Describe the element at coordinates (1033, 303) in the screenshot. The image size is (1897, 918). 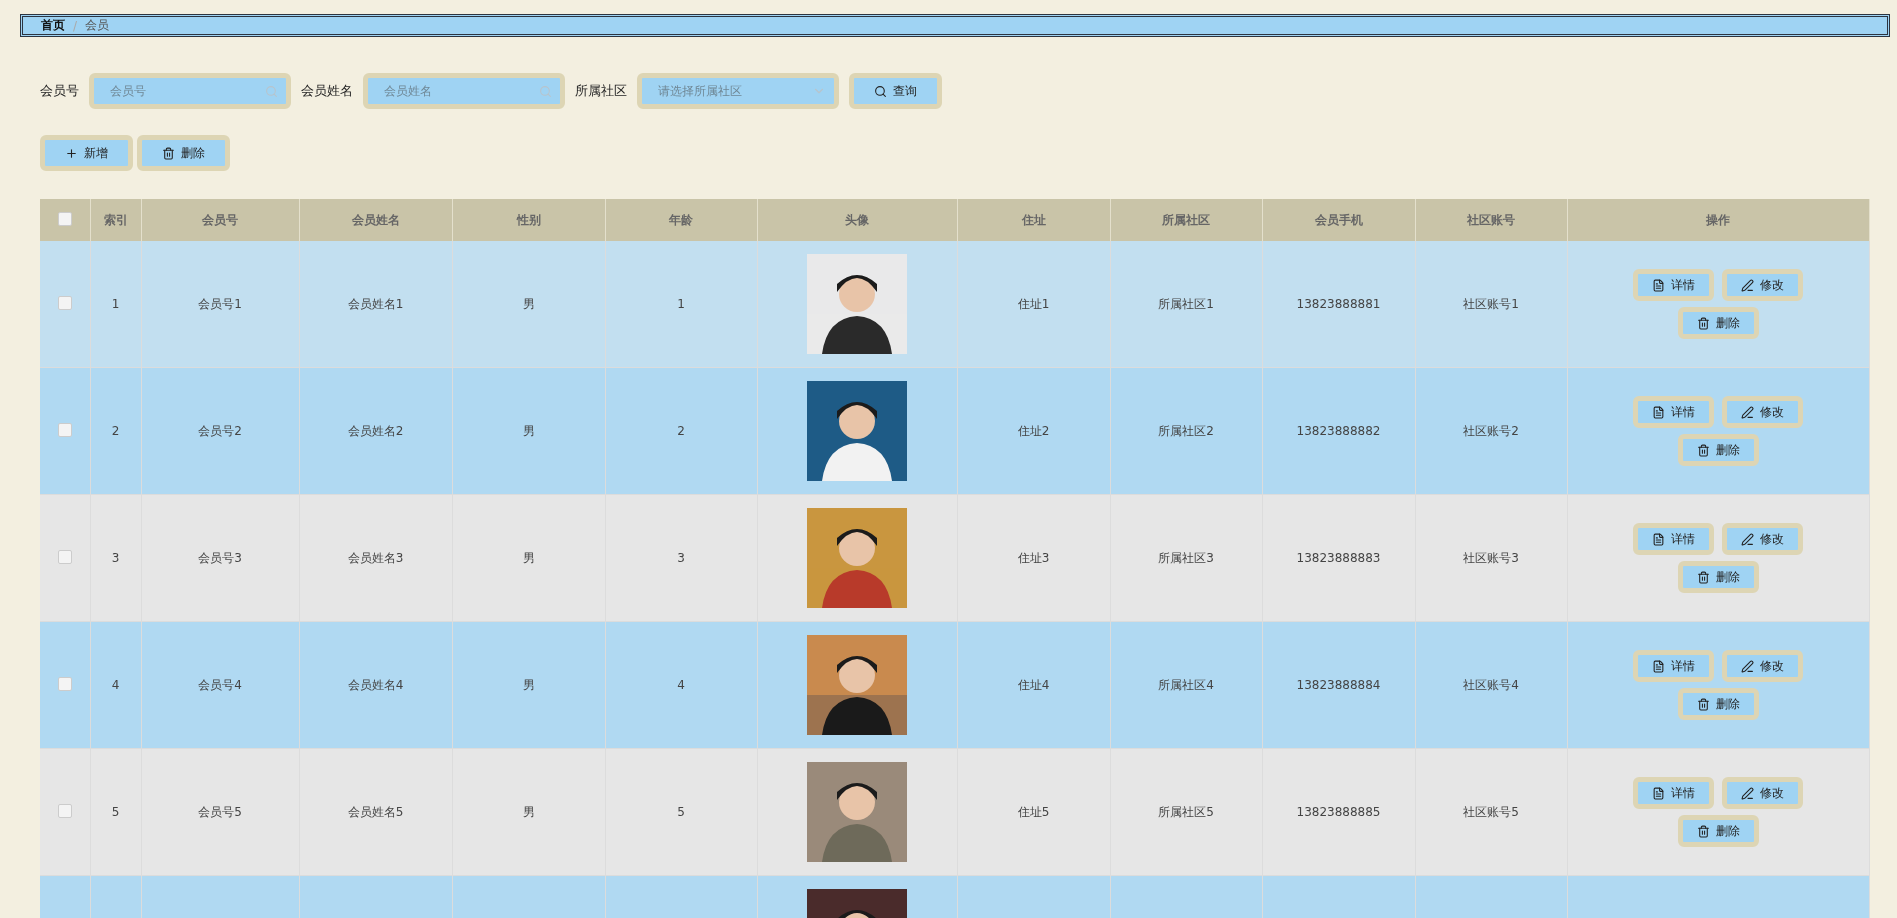
I see `table-cell: 住址1` at that location.